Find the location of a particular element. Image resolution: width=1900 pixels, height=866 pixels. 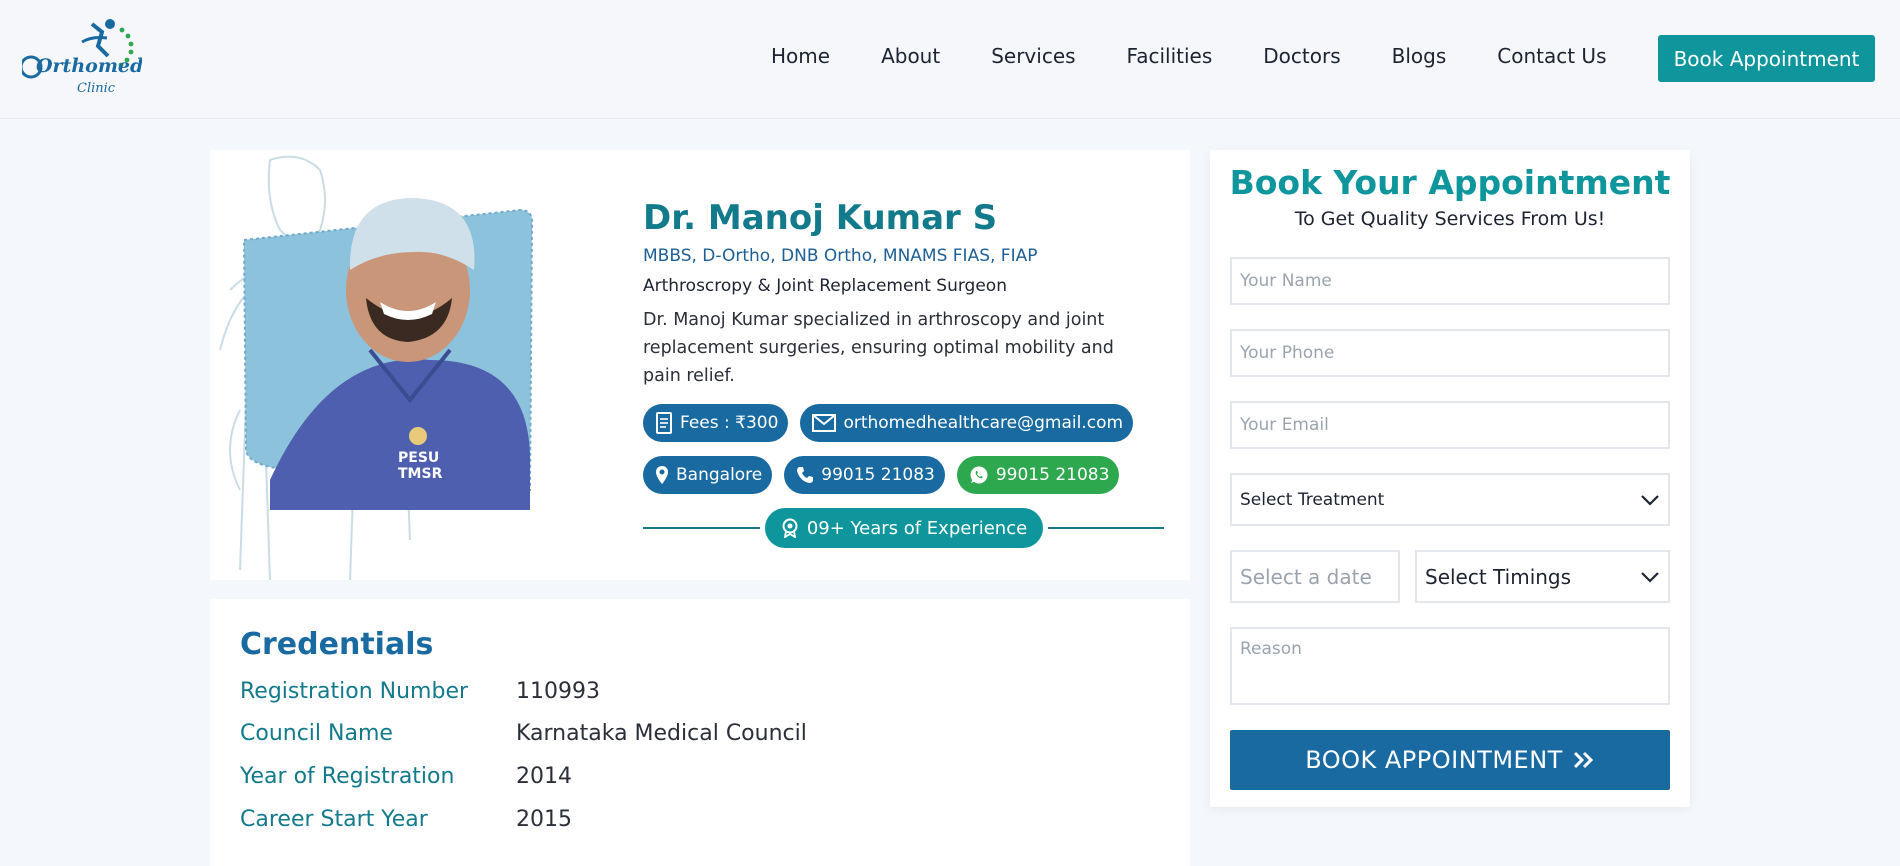

experience-divider-left is located at coordinates (701, 528).